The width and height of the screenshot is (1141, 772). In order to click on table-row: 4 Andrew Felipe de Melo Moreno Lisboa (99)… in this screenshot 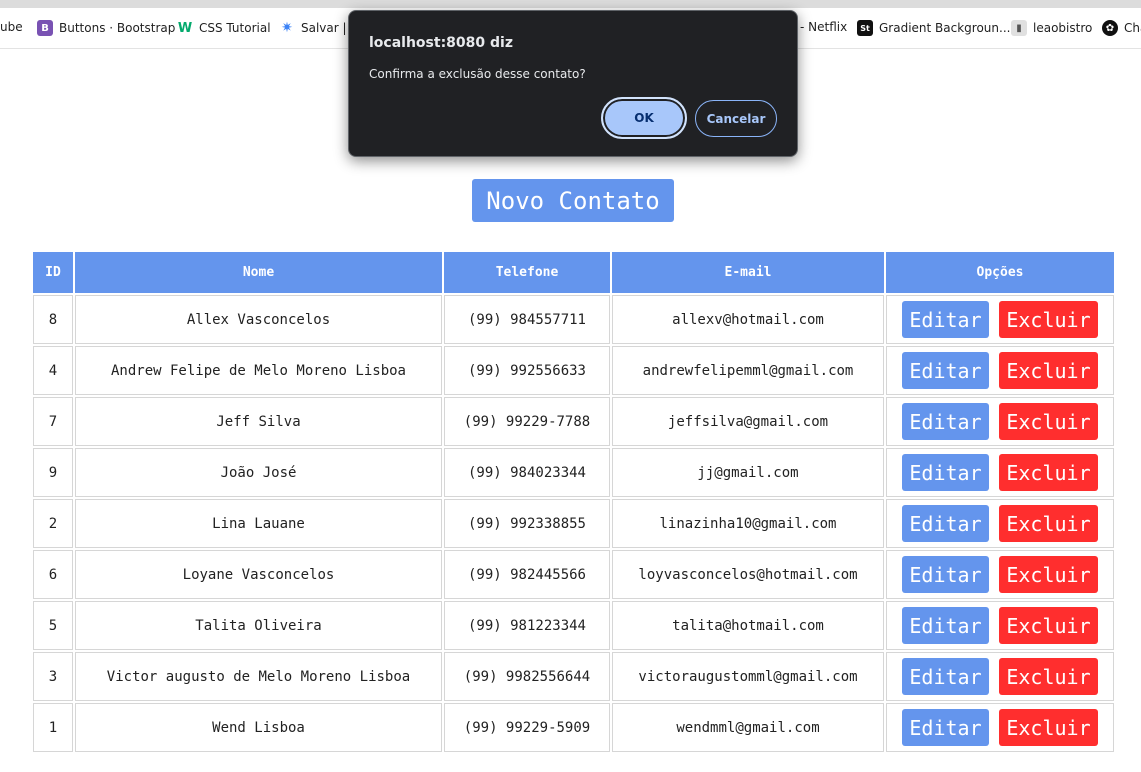, I will do `click(573, 370)`.